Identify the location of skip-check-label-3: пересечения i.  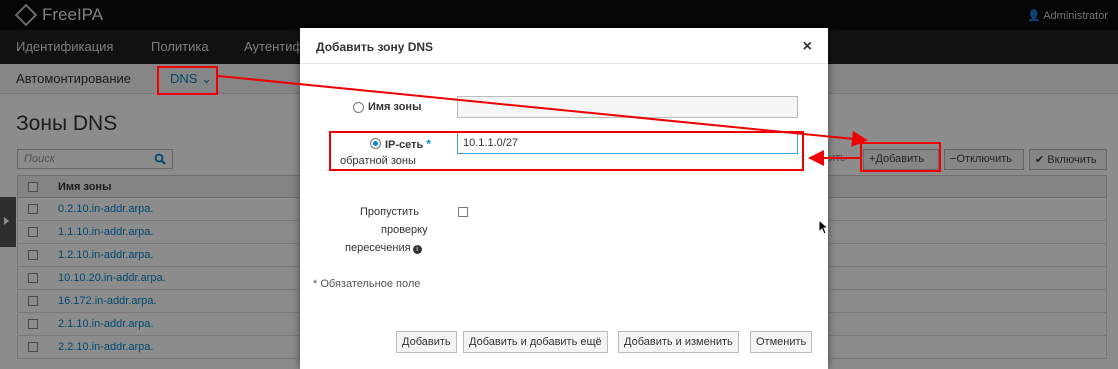
(383, 248).